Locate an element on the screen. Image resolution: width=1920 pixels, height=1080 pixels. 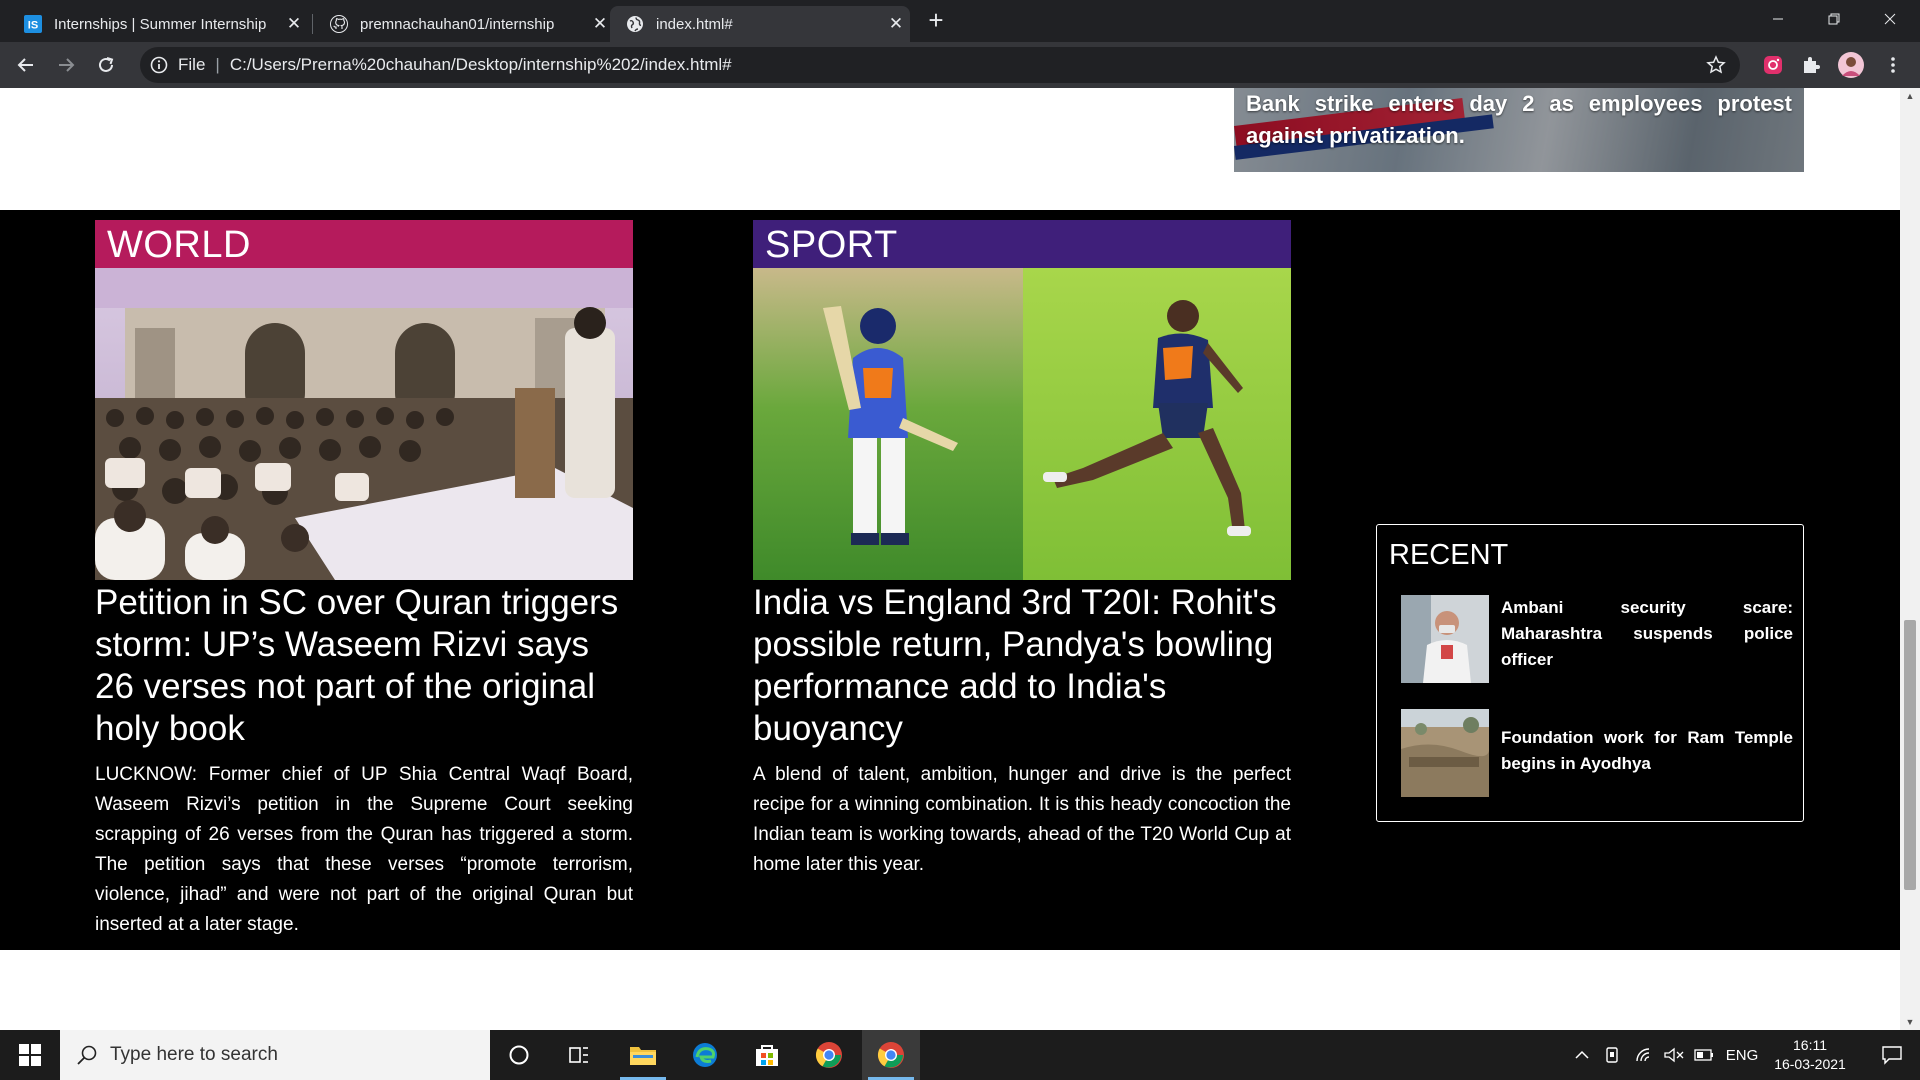
task-view-button is located at coordinates (579, 1055).